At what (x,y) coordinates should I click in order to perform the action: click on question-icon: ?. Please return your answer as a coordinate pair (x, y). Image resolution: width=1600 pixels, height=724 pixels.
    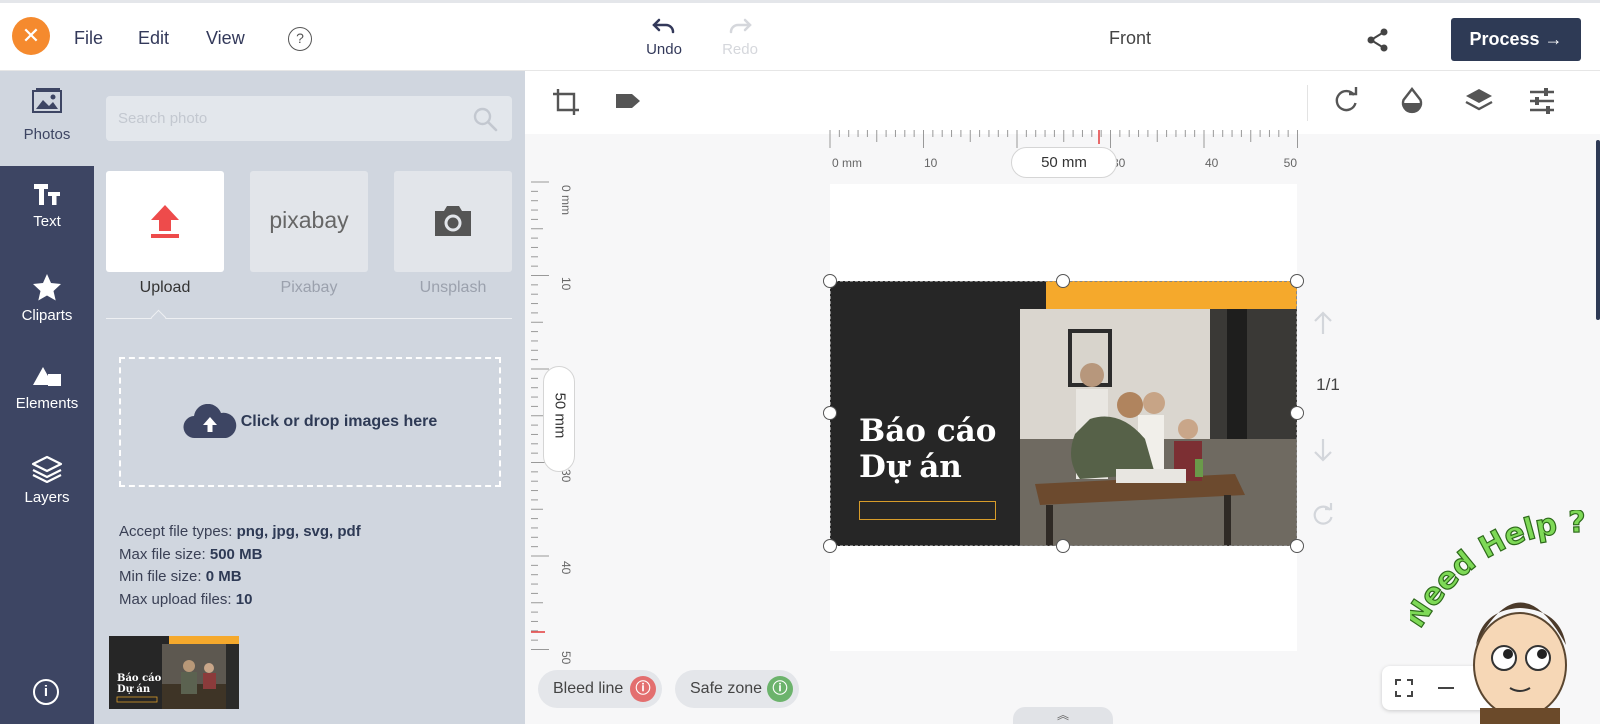
    Looking at the image, I should click on (300, 38).